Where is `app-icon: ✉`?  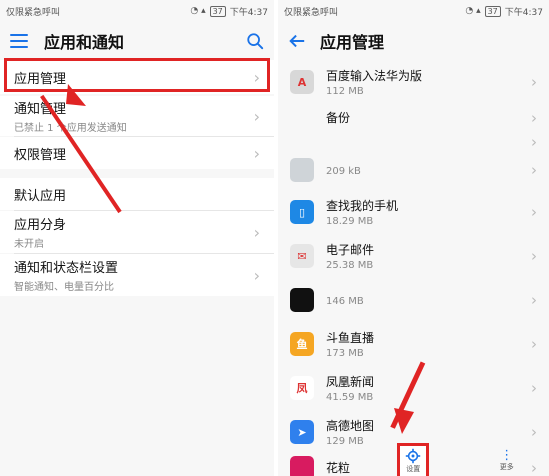
app-icon: ✉ is located at coordinates (302, 256).